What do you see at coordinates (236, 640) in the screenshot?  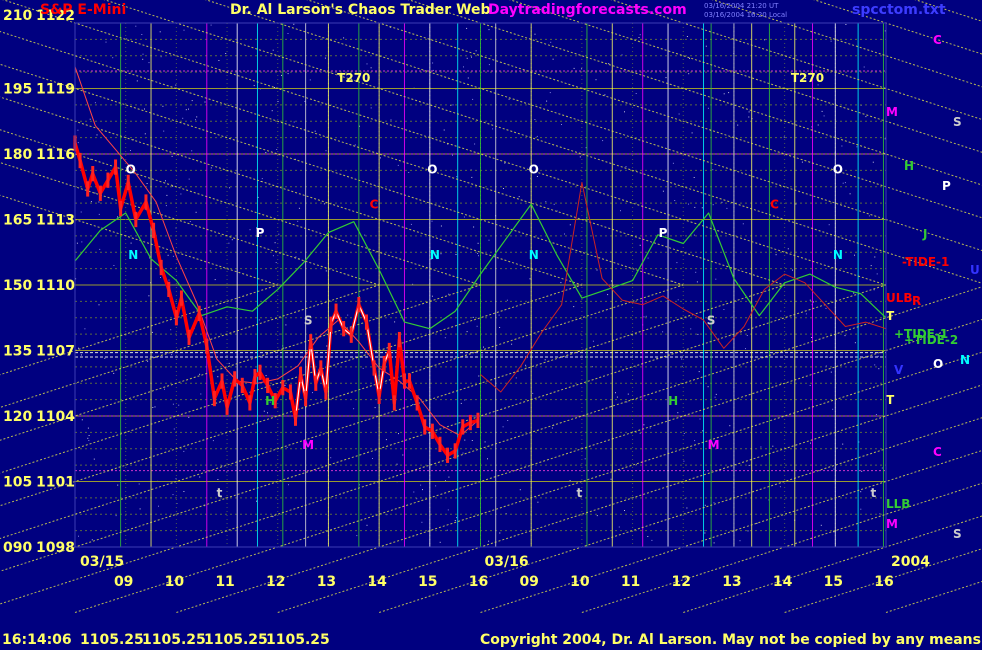 I see `quote-low: 1105.25` at bounding box center [236, 640].